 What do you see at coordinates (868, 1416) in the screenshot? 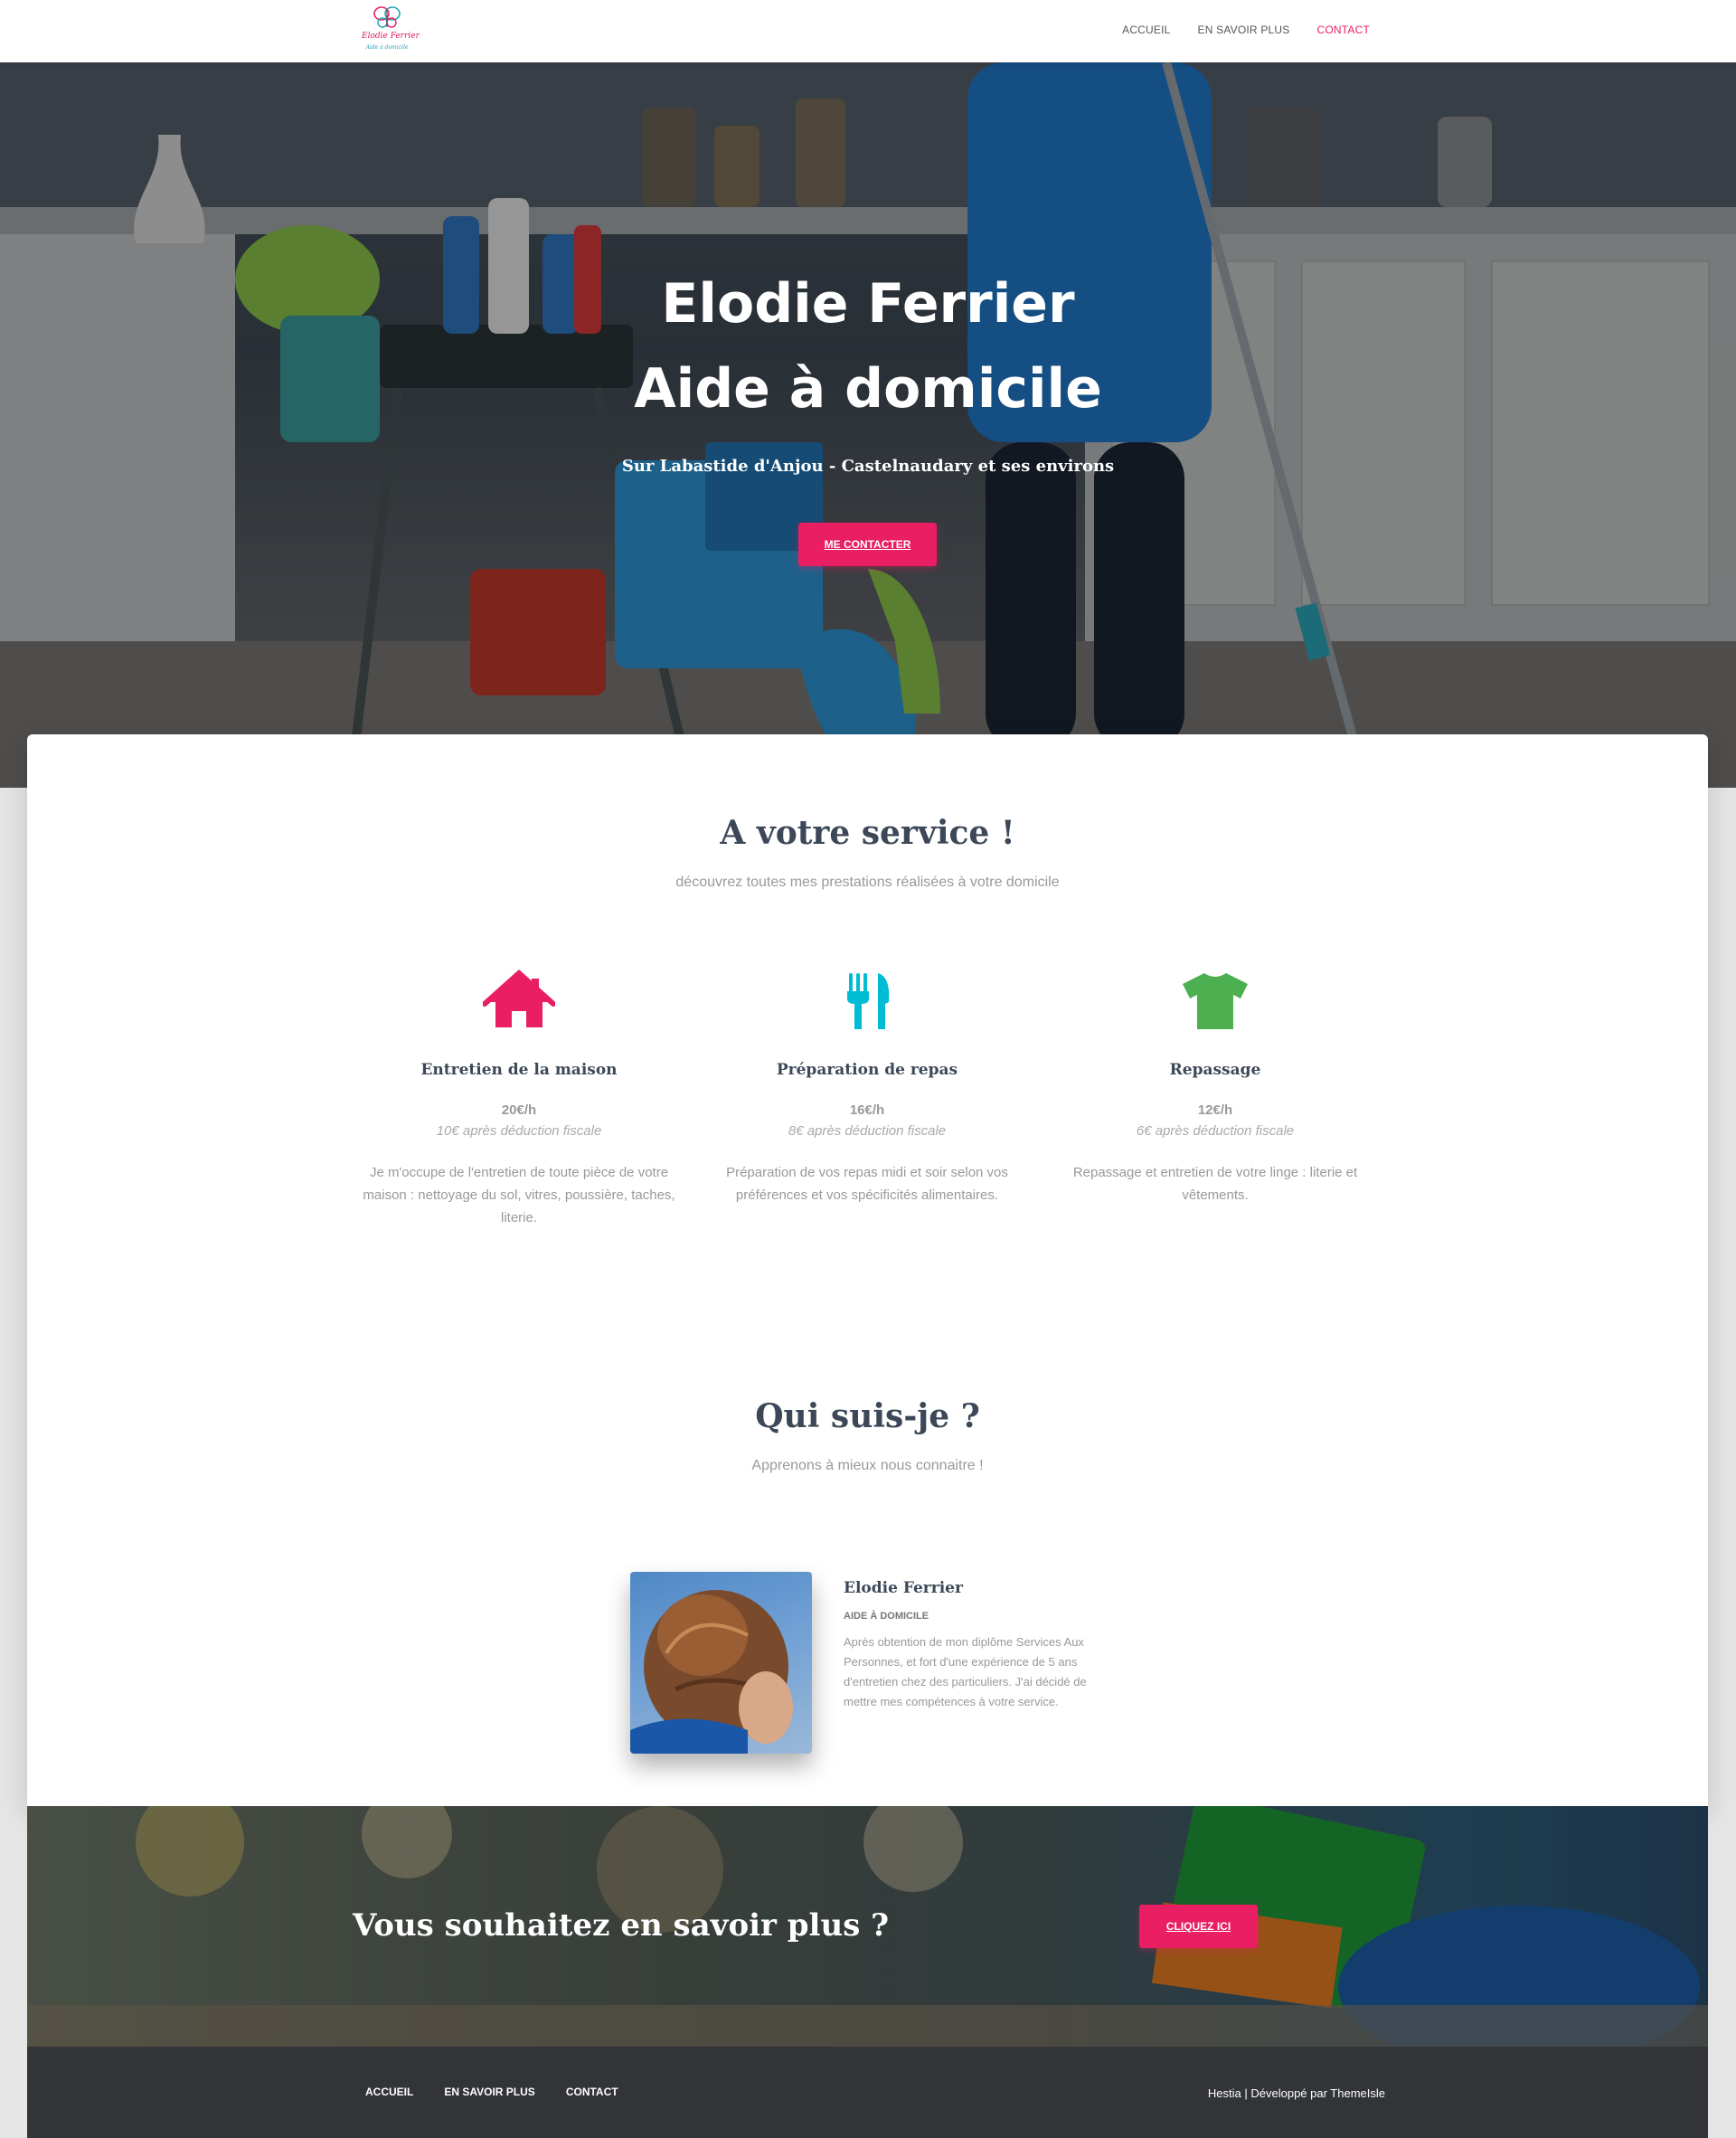
I see `about-title: Qui suis-je ?` at bounding box center [868, 1416].